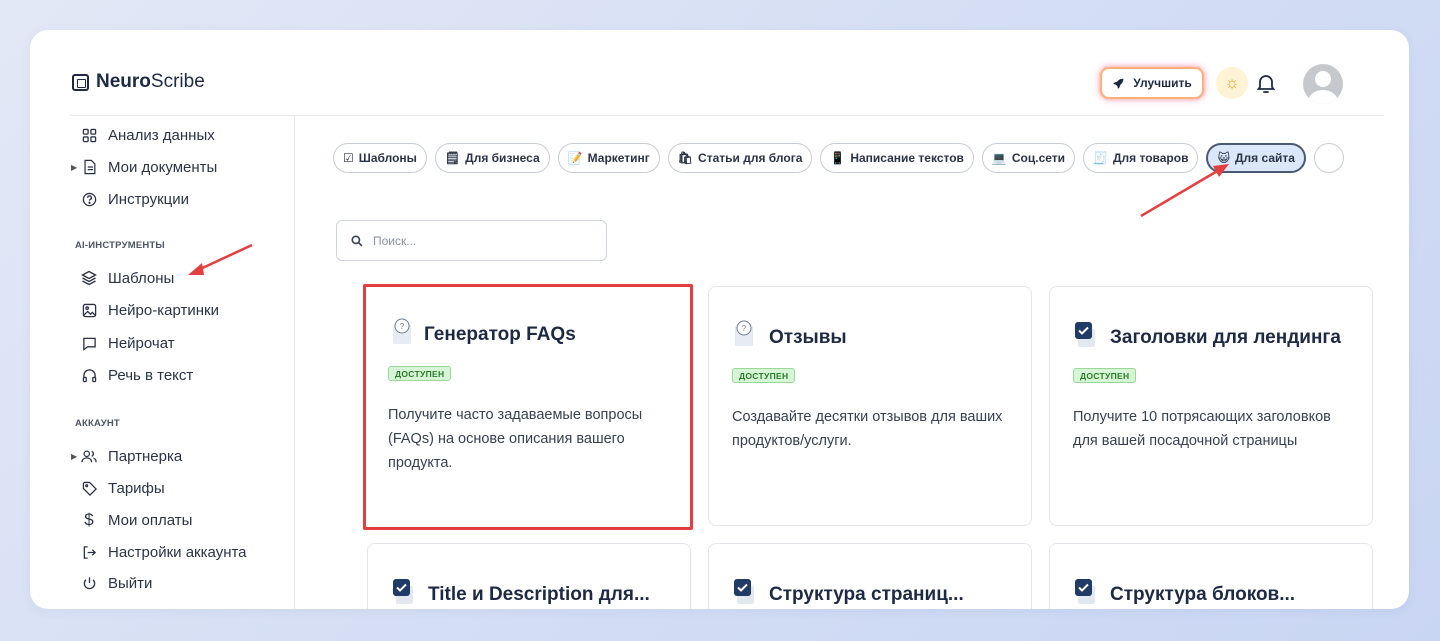 This screenshot has width=1440, height=641. Describe the element at coordinates (97, 423) in the screenshot. I see `section-account: АККАУНТ` at that location.